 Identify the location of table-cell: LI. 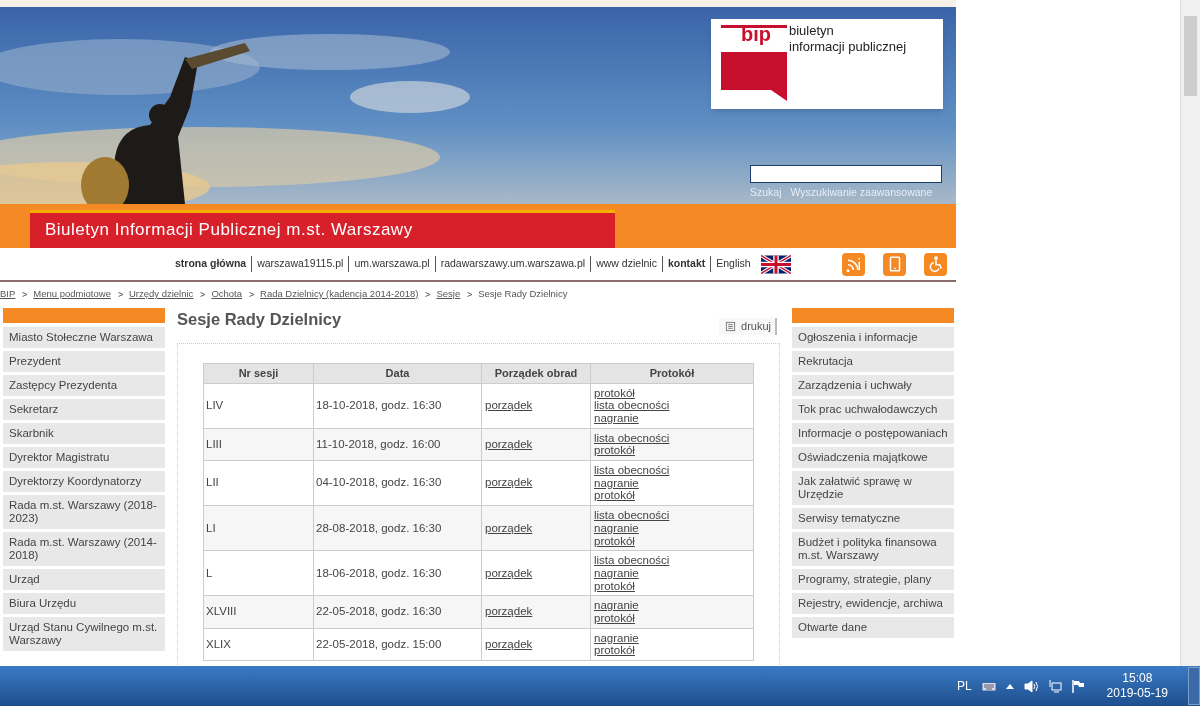
(258, 528).